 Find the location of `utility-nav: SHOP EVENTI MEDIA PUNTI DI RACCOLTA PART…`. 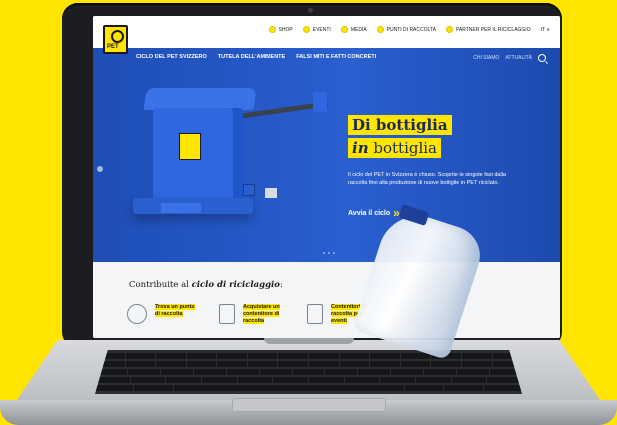

utility-nav: SHOP EVENTI MEDIA PUNTI DI RACCOLTA PART… is located at coordinates (409, 29).